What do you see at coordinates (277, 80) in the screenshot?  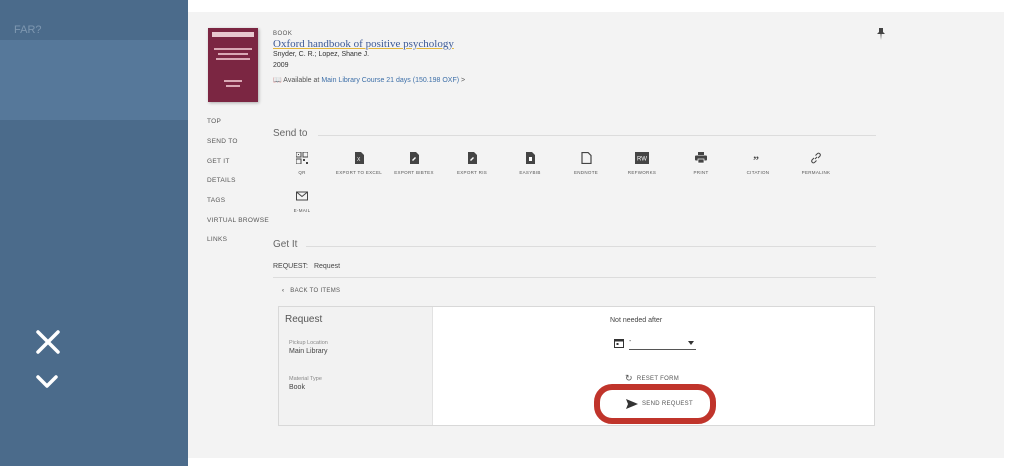 I see `book-icon: 📖` at bounding box center [277, 80].